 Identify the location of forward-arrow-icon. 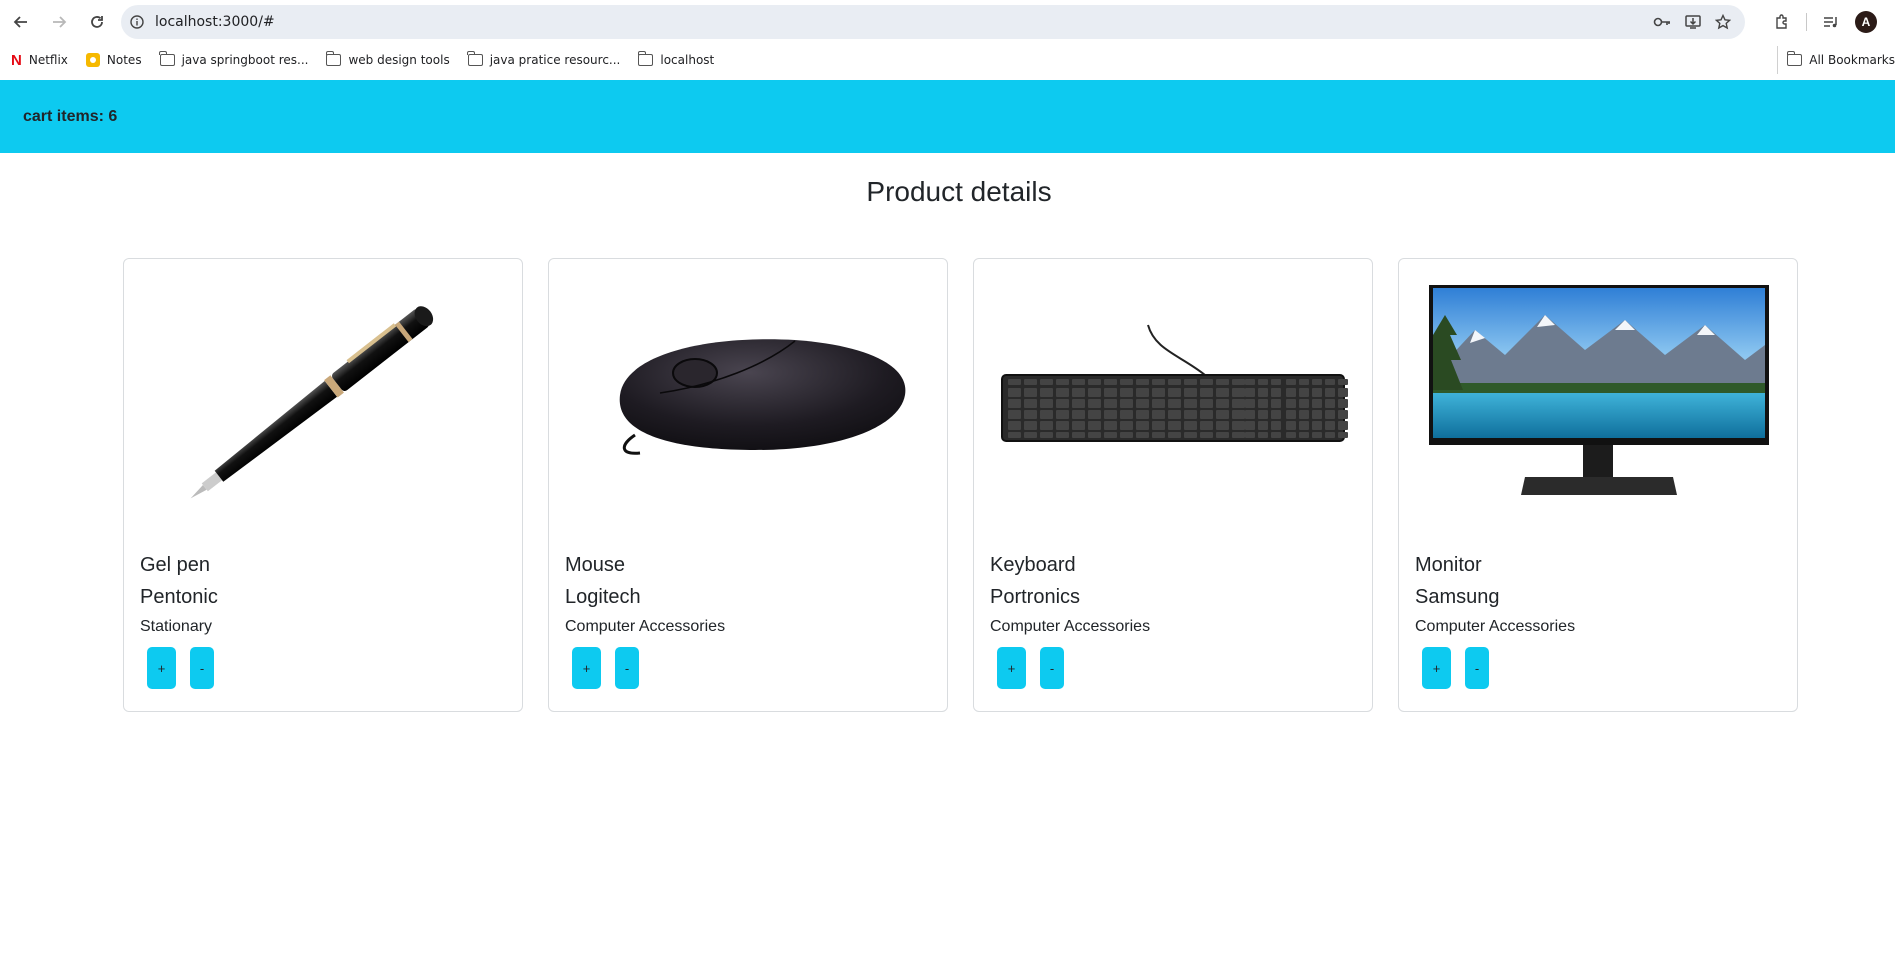
(60, 22).